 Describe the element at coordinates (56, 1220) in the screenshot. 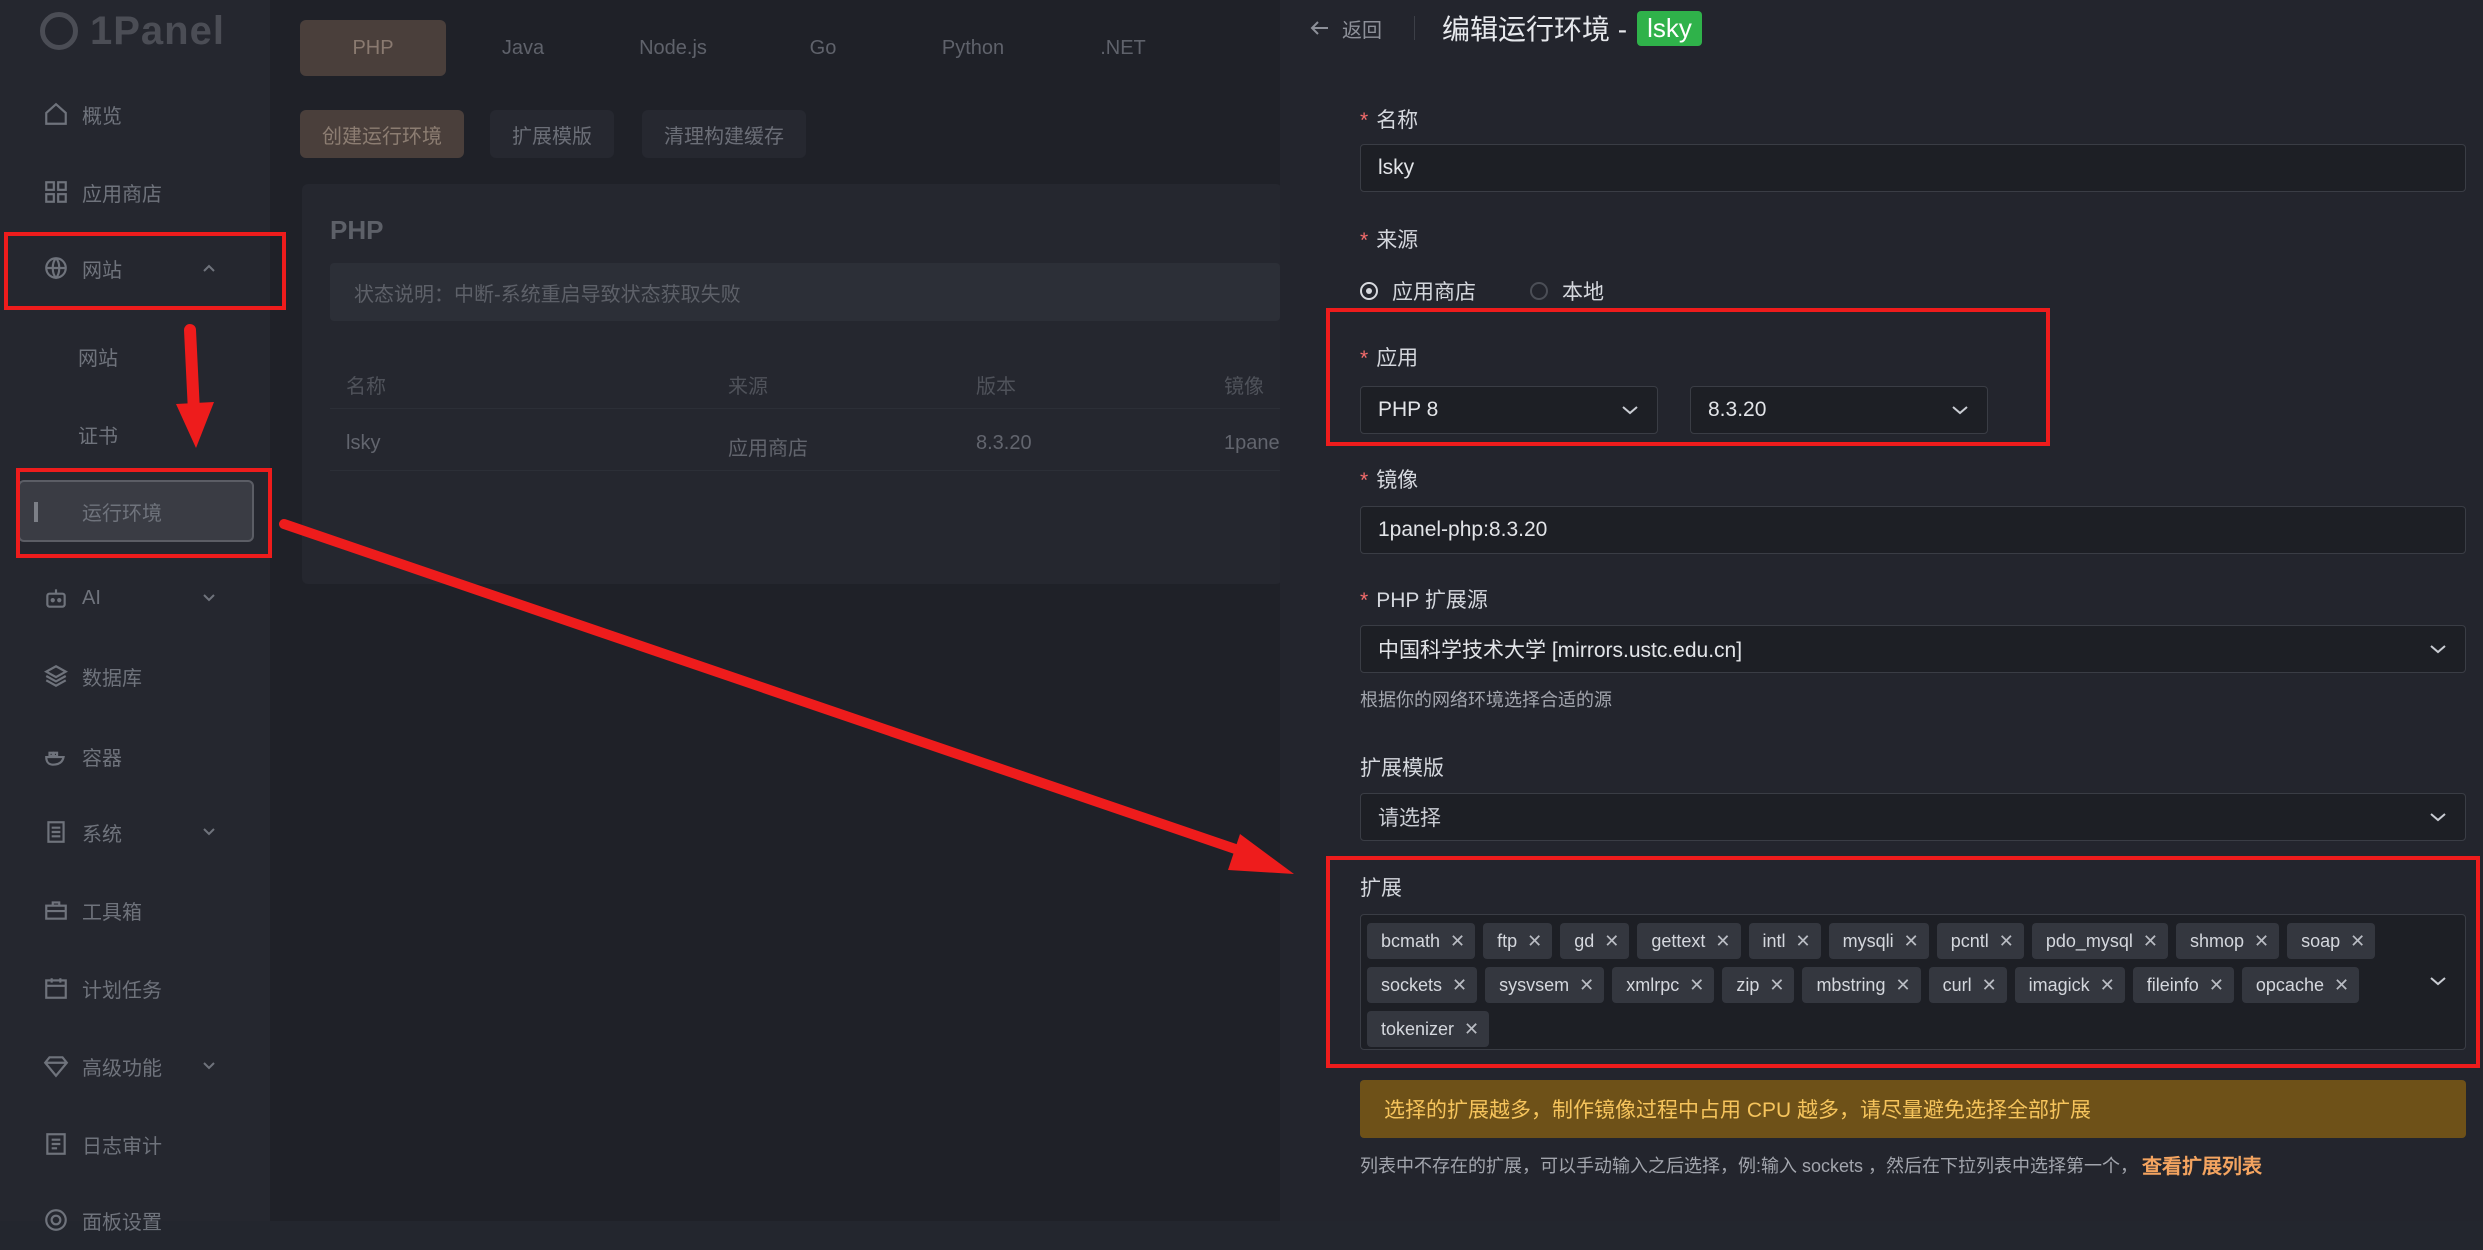

I see `settings-icon` at that location.